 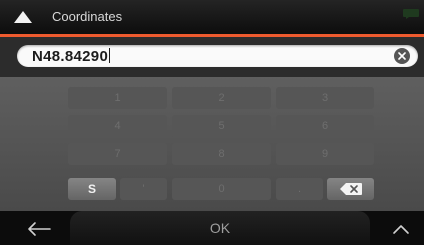 I want to click on coordinate-input-value: N48.84290, so click(x=70, y=56).